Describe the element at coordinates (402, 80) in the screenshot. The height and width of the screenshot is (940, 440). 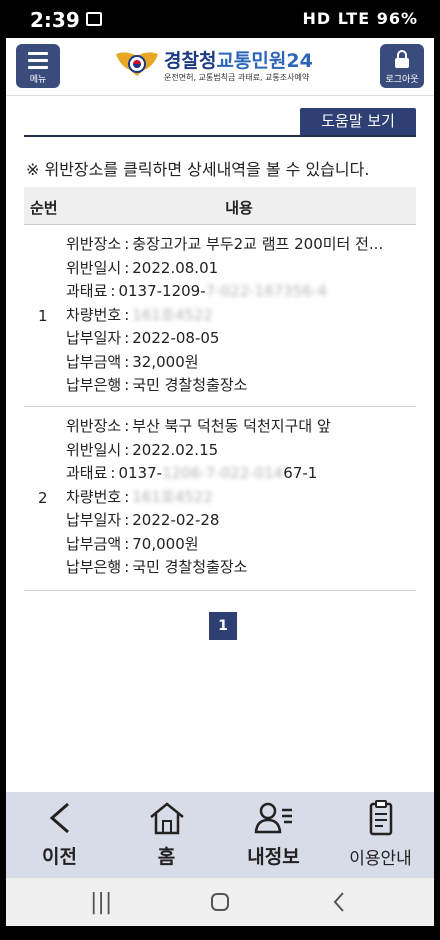
I see `logout-label: 로그아웃` at that location.